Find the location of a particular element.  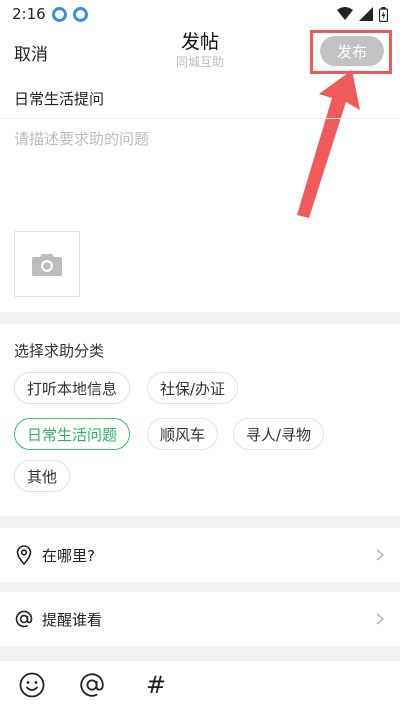

mention-row: 提醒谁看 is located at coordinates (200, 619).